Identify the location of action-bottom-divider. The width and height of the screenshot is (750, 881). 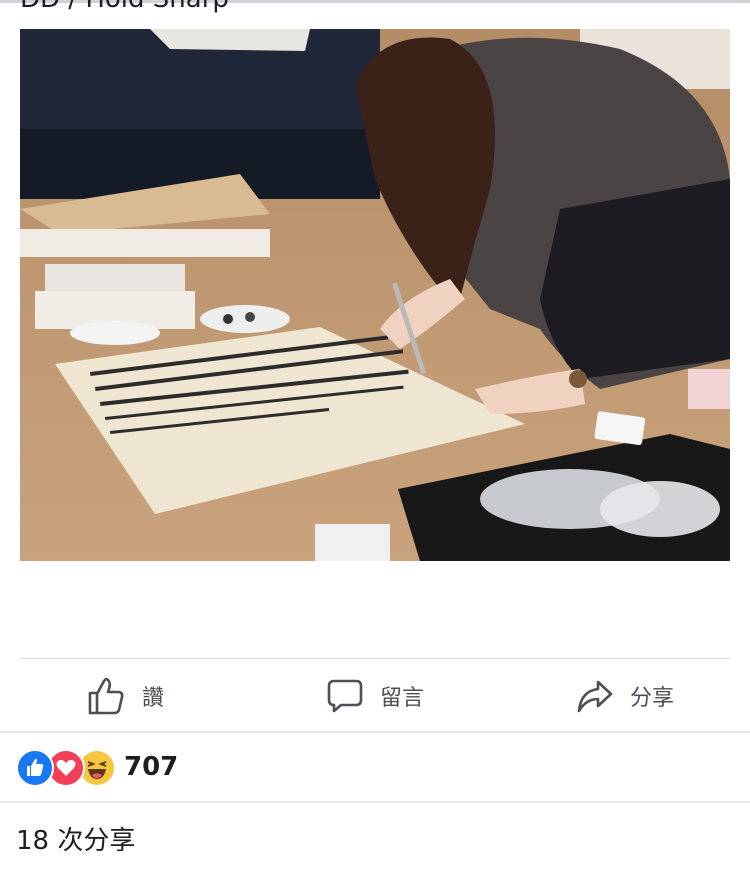
(375, 732).